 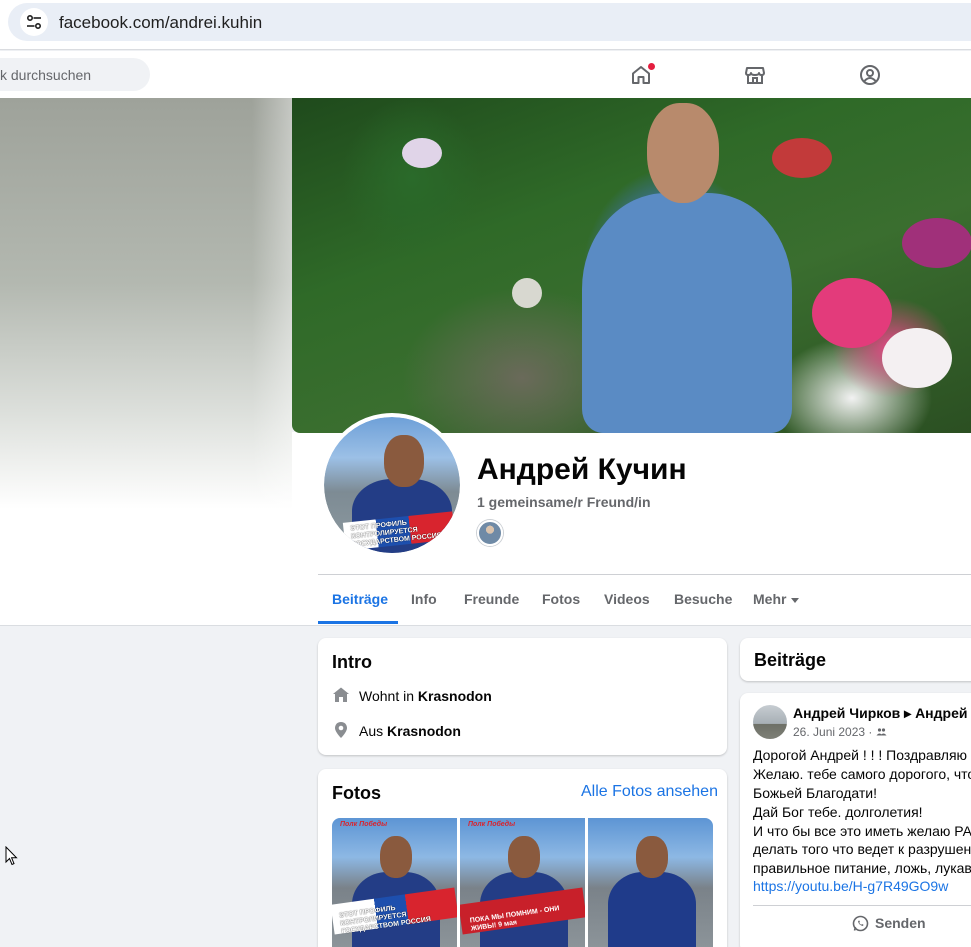 I want to click on post-author-link: Андрей Чирков ▸ Андрей К, so click(x=882, y=713).